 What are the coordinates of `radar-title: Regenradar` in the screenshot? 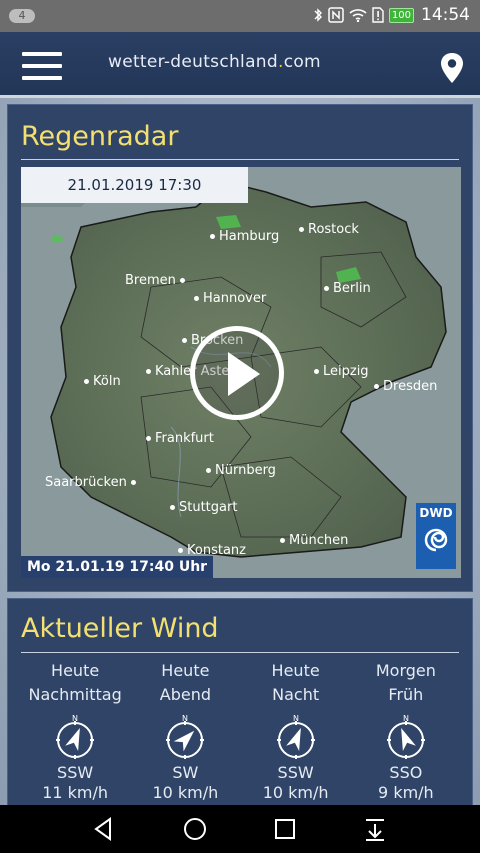 It's located at (100, 136).